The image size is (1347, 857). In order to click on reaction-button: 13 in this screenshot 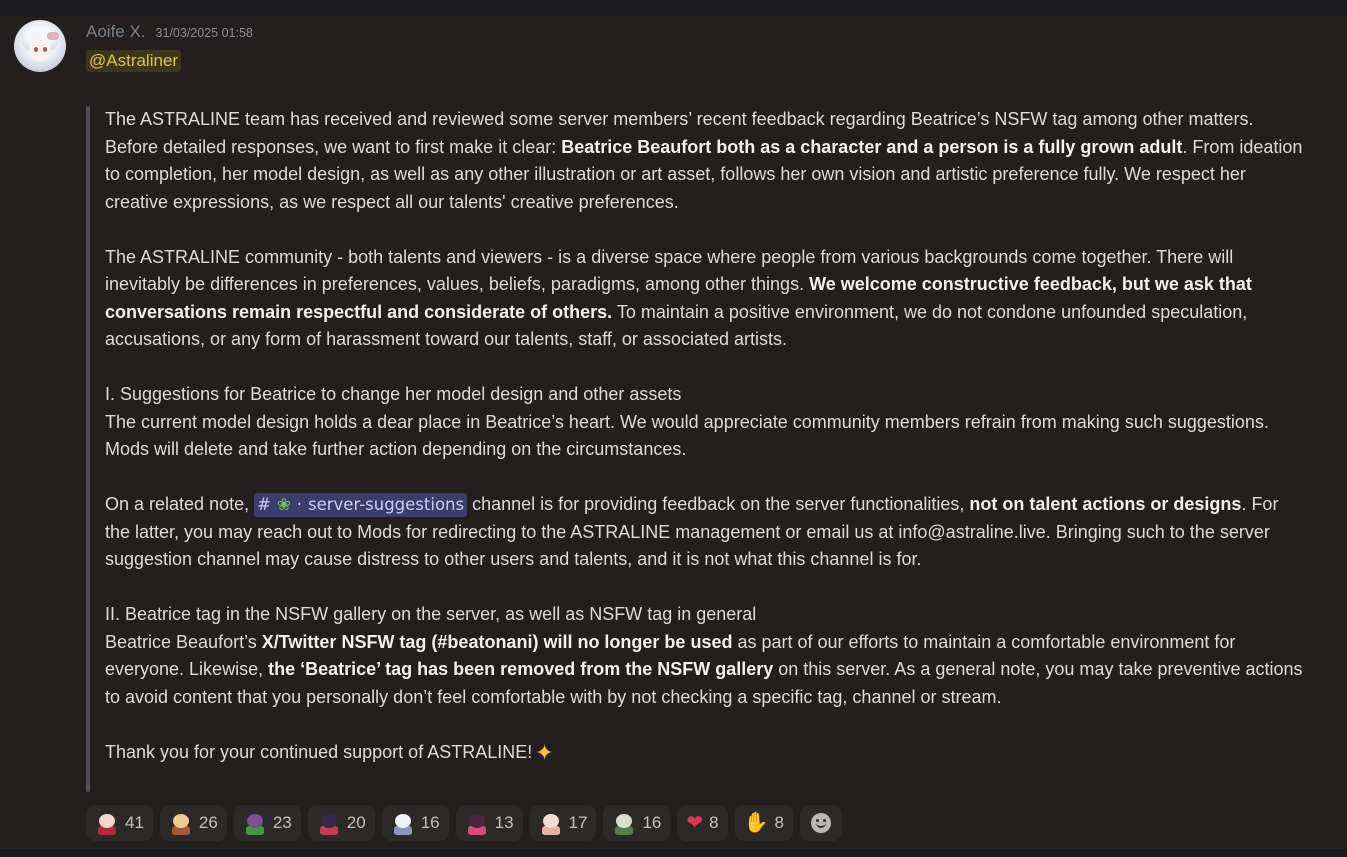, I will do `click(489, 823)`.